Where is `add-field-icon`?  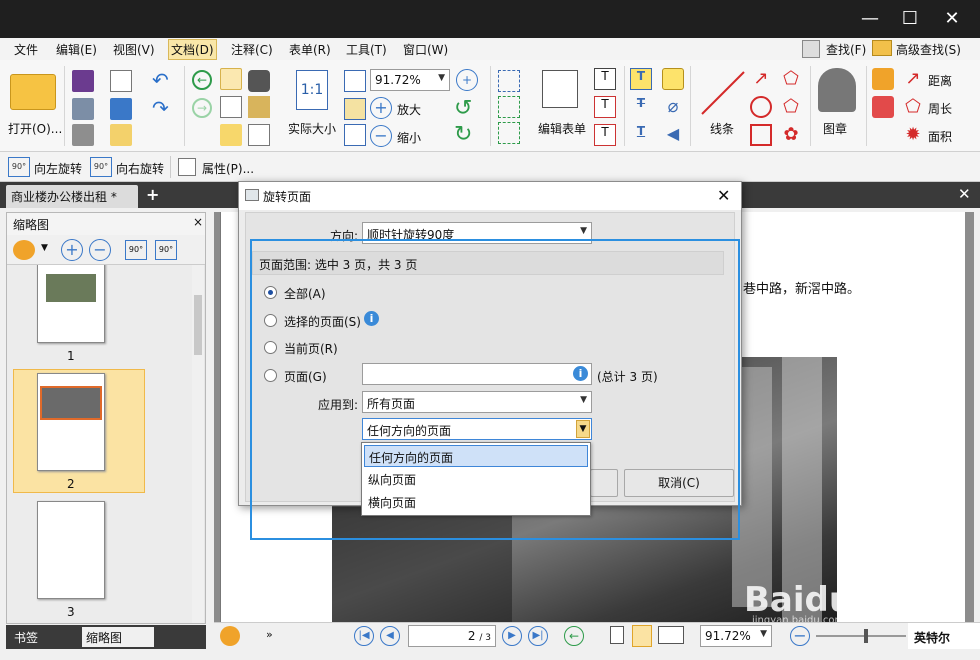
add-field-icon is located at coordinates (509, 107).